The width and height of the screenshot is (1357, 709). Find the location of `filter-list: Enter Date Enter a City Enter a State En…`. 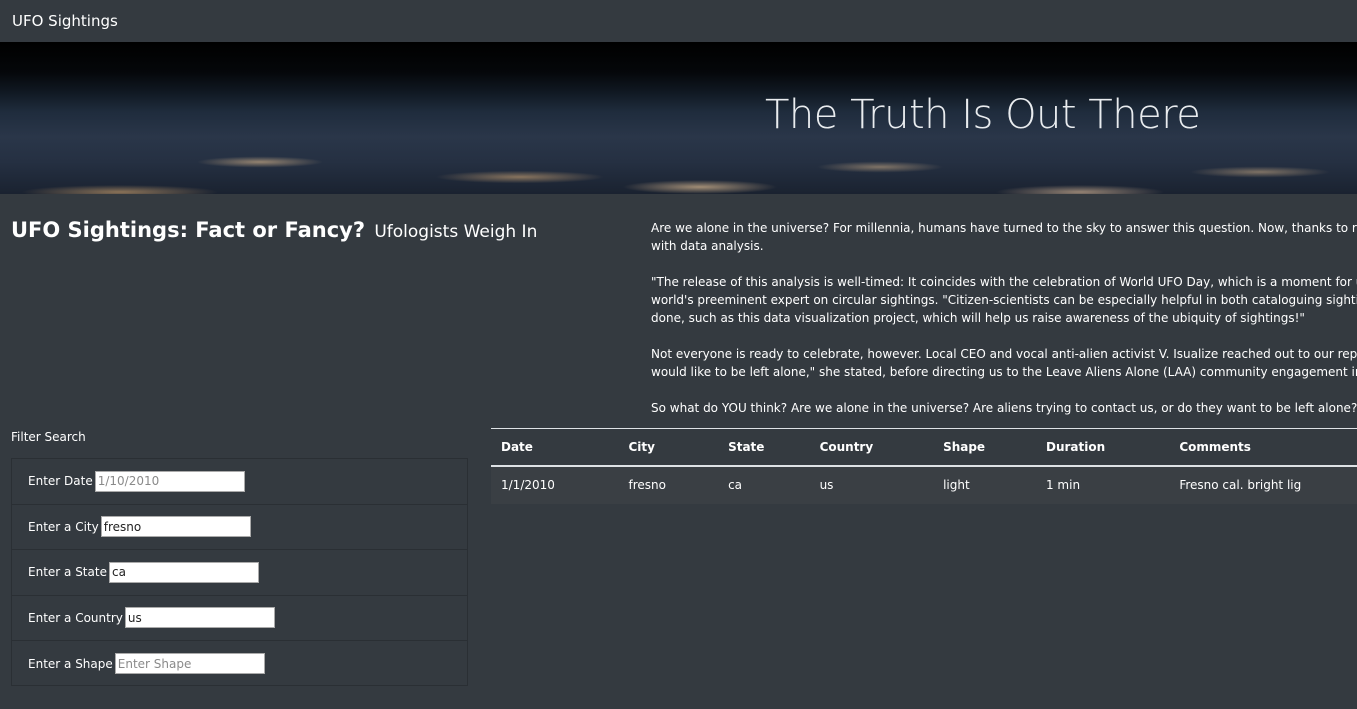

filter-list: Enter Date Enter a City Enter a State En… is located at coordinates (239, 572).